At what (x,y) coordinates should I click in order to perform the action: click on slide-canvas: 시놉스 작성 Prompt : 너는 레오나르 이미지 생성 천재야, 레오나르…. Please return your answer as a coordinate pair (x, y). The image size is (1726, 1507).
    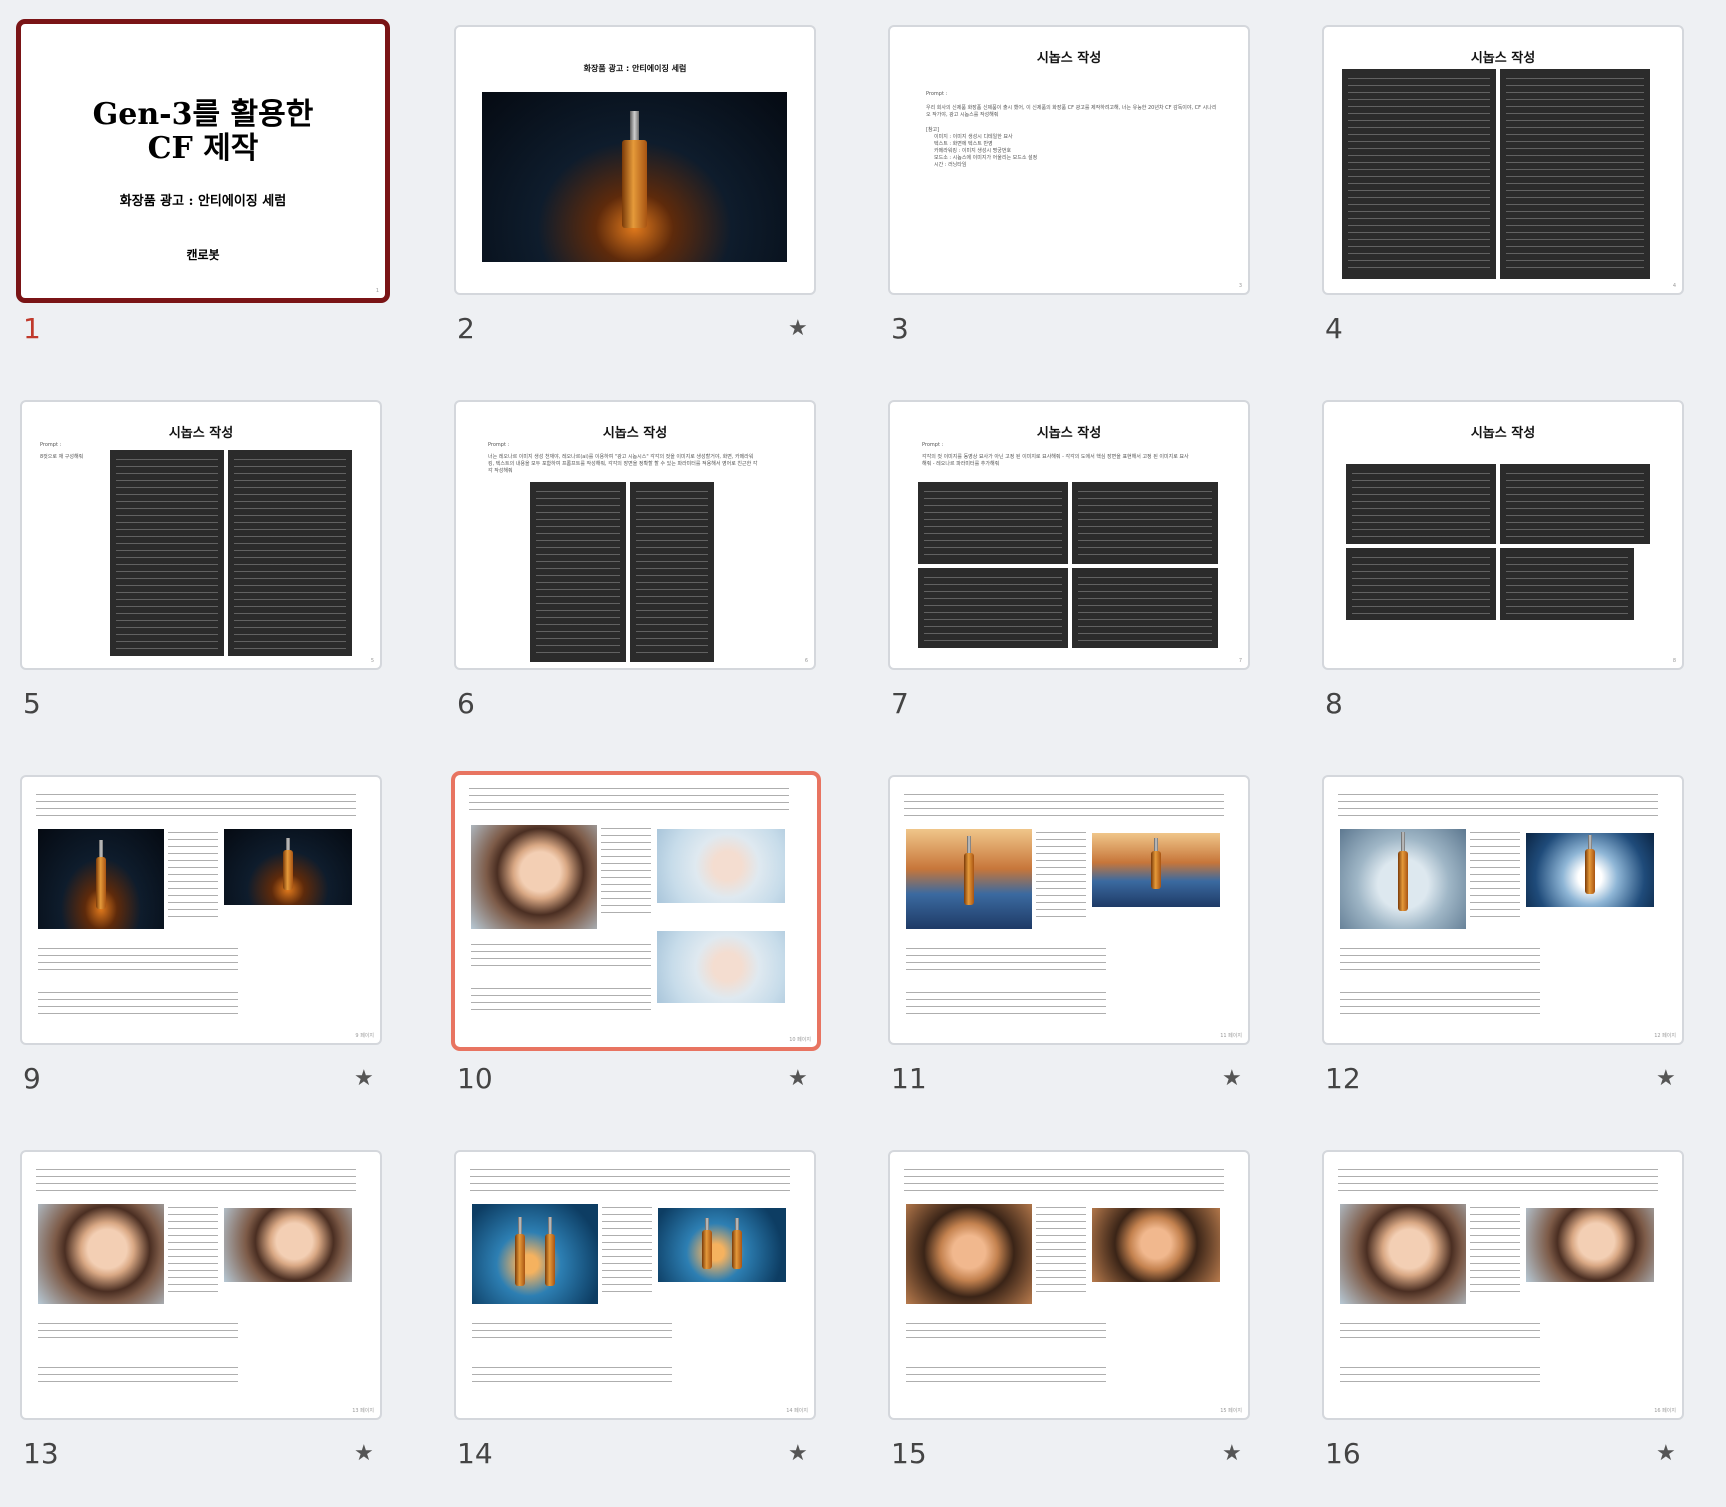
    Looking at the image, I should click on (635, 535).